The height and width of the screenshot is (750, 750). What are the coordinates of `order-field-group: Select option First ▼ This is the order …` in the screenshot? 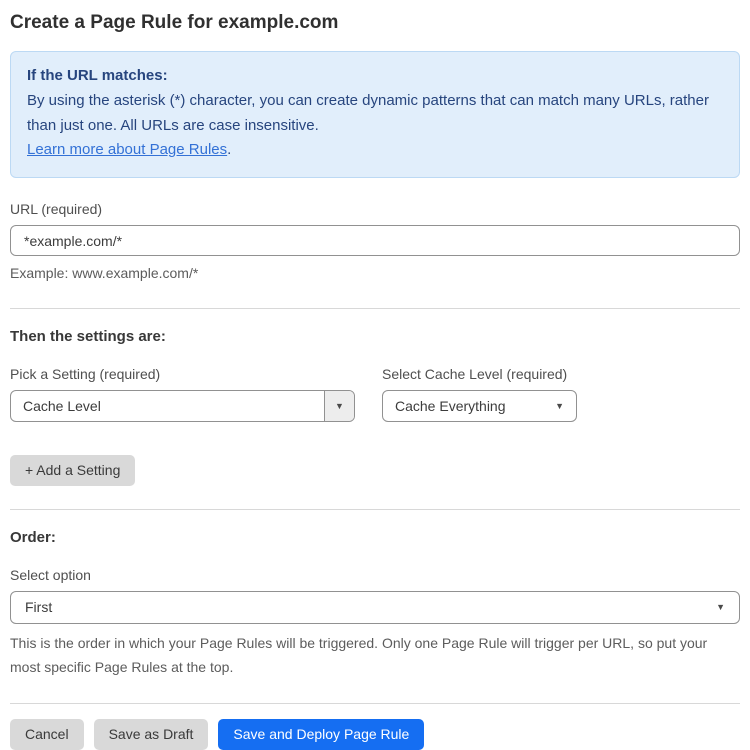 It's located at (375, 623).